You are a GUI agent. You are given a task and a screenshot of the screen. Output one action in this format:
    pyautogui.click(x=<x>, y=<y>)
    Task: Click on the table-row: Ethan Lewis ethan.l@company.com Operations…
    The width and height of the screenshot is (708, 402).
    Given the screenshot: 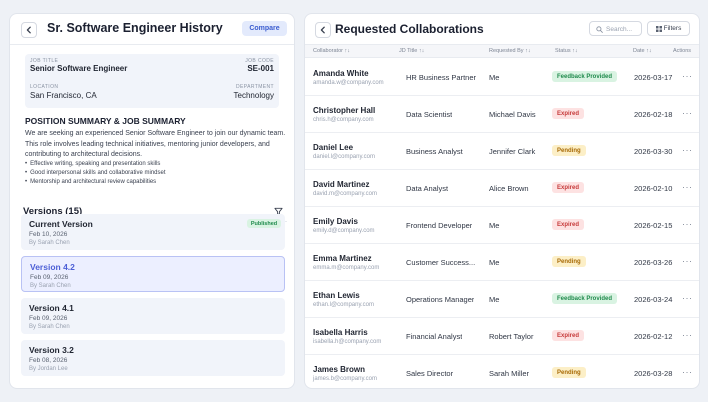 What is the action you would take?
    pyautogui.click(x=502, y=299)
    